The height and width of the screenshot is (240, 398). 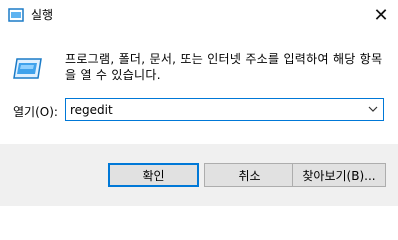 What do you see at coordinates (27, 68) in the screenshot?
I see `run-program-icon` at bounding box center [27, 68].